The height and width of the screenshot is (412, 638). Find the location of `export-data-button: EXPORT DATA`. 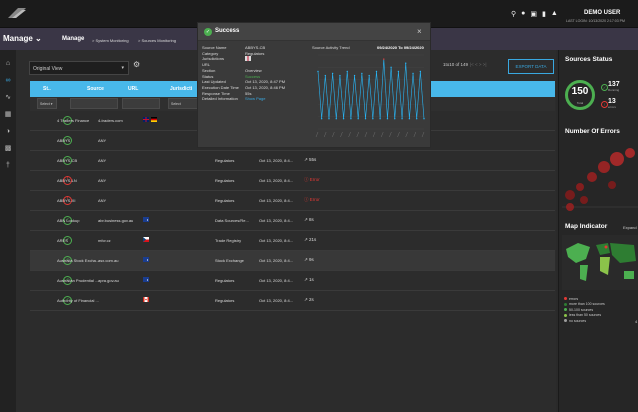

export-data-button: EXPORT DATA is located at coordinates (531, 66).